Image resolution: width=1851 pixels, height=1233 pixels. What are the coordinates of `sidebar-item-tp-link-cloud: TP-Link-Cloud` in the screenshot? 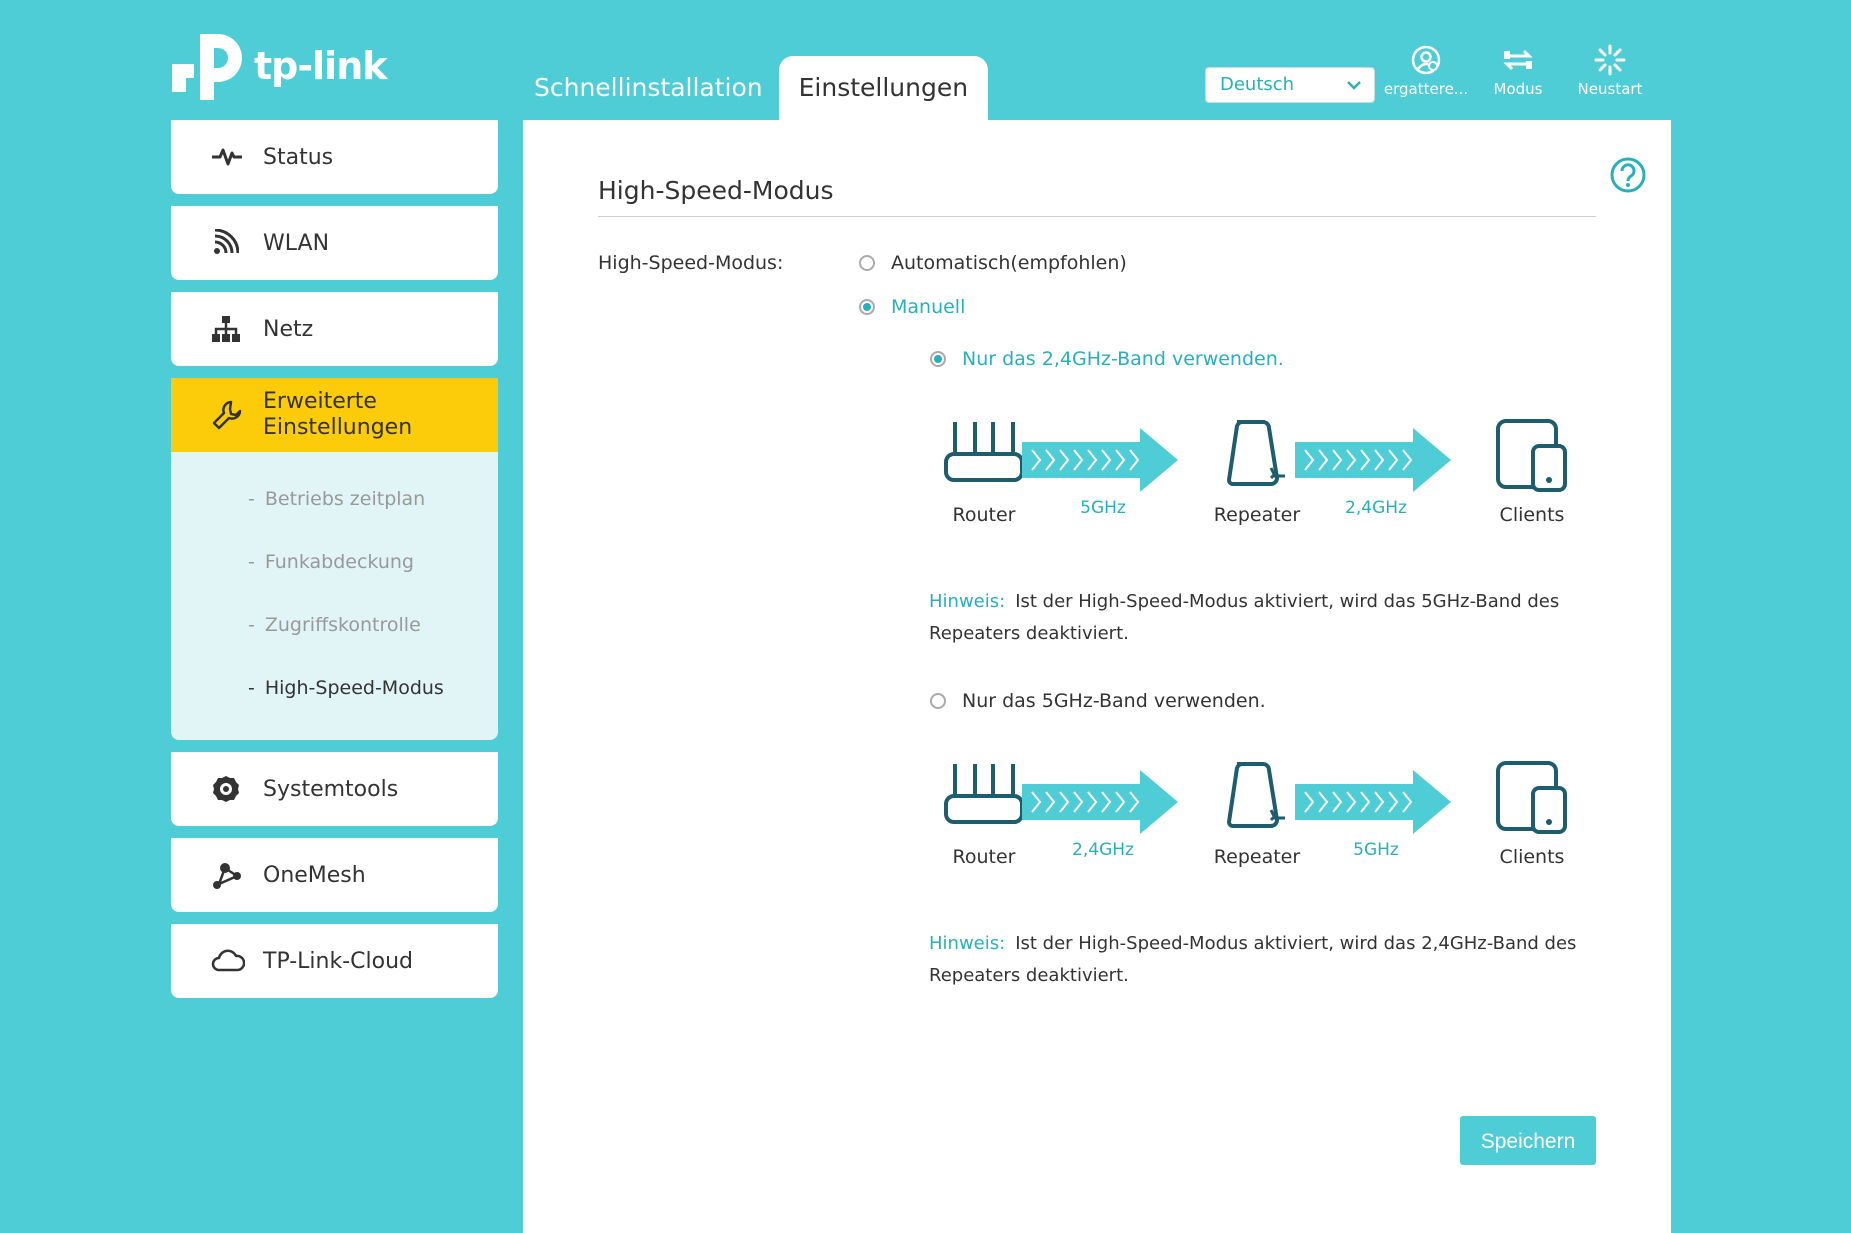 It's located at (334, 961).